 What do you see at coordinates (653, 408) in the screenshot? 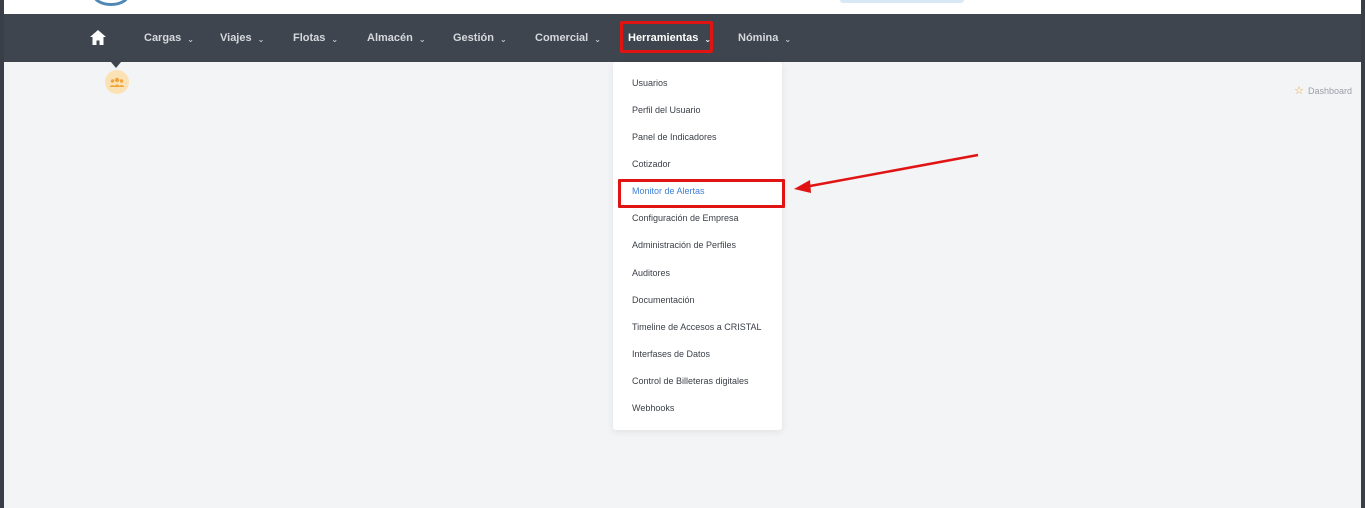
I see `menu-item-webhooks: Webhooks` at bounding box center [653, 408].